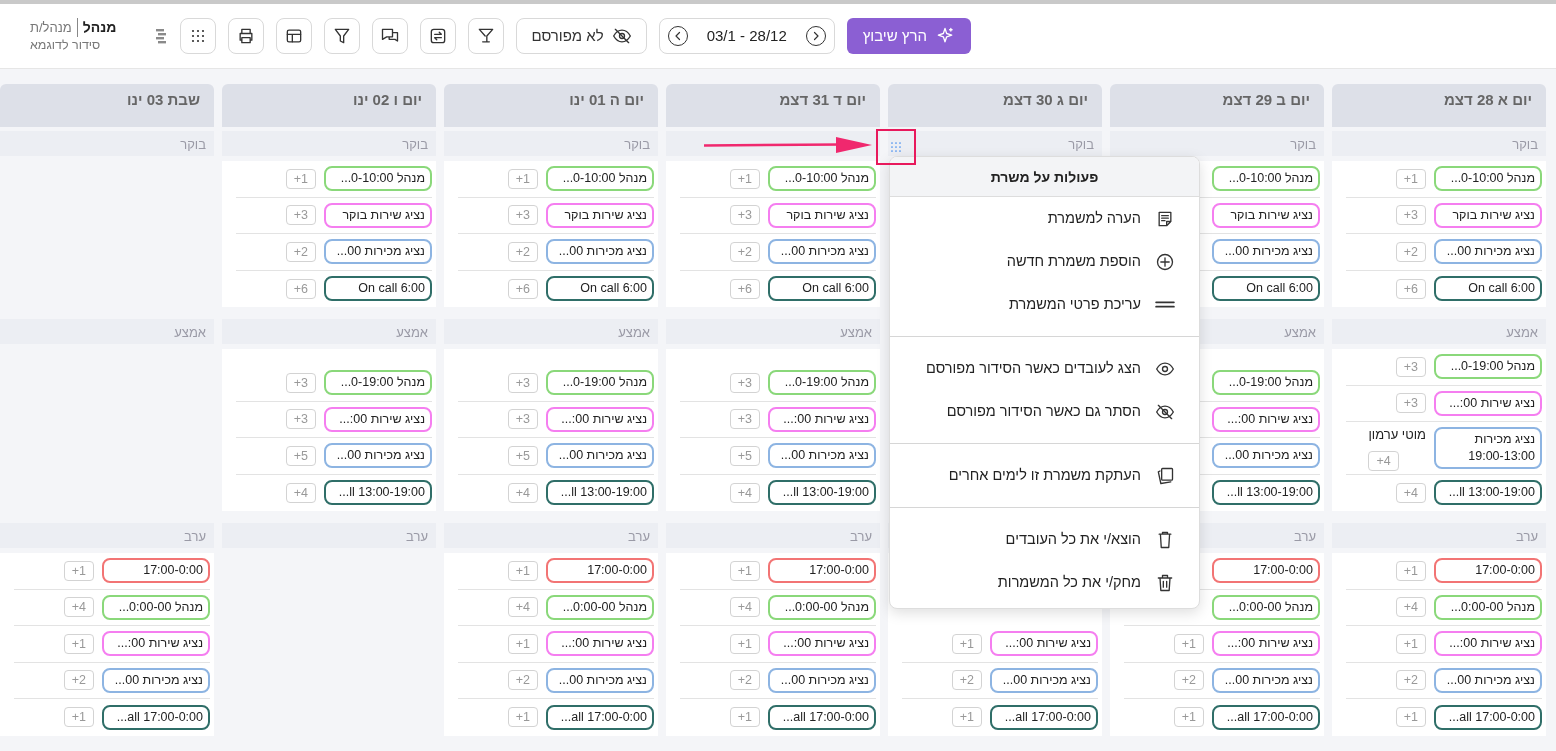  I want to click on date-range-picker: 03/1 - 28/12, so click(746, 36).